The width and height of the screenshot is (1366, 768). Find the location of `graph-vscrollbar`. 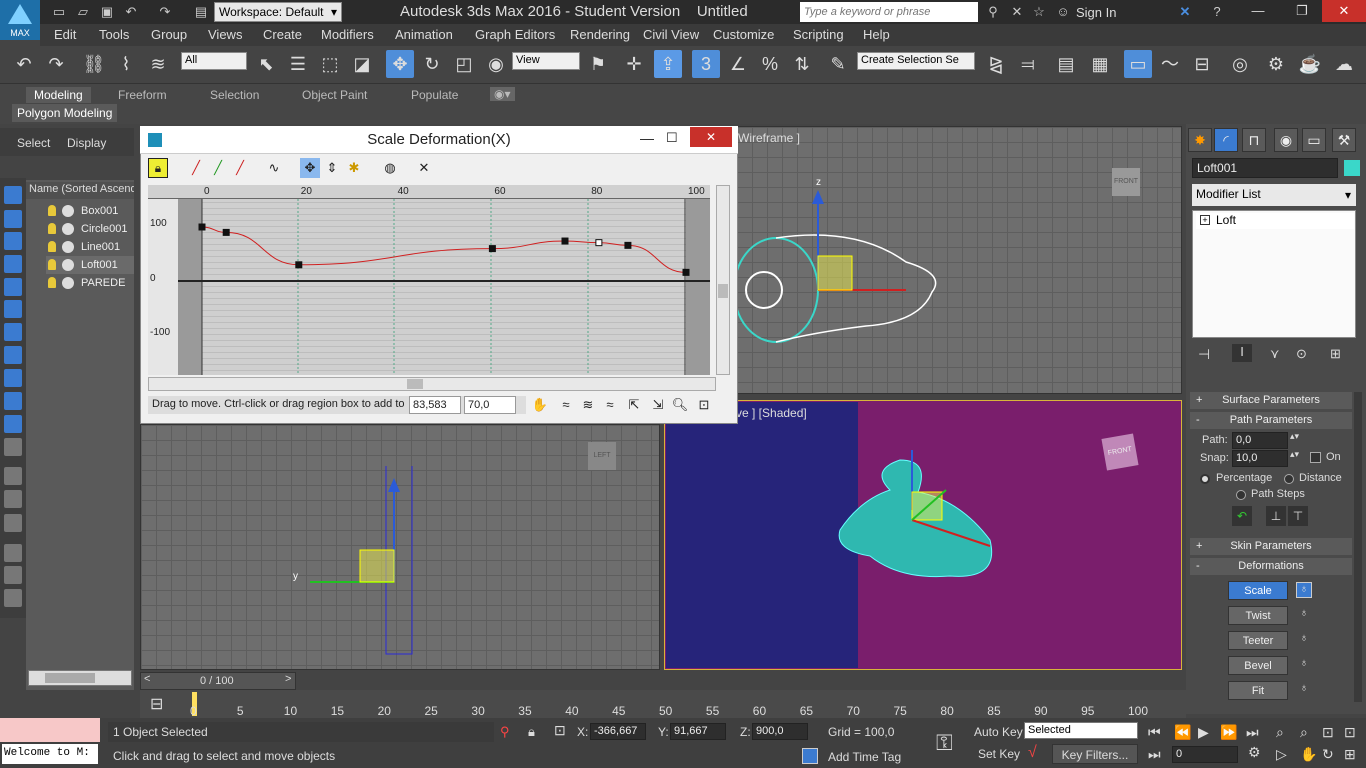

graph-vscrollbar is located at coordinates (723, 280).